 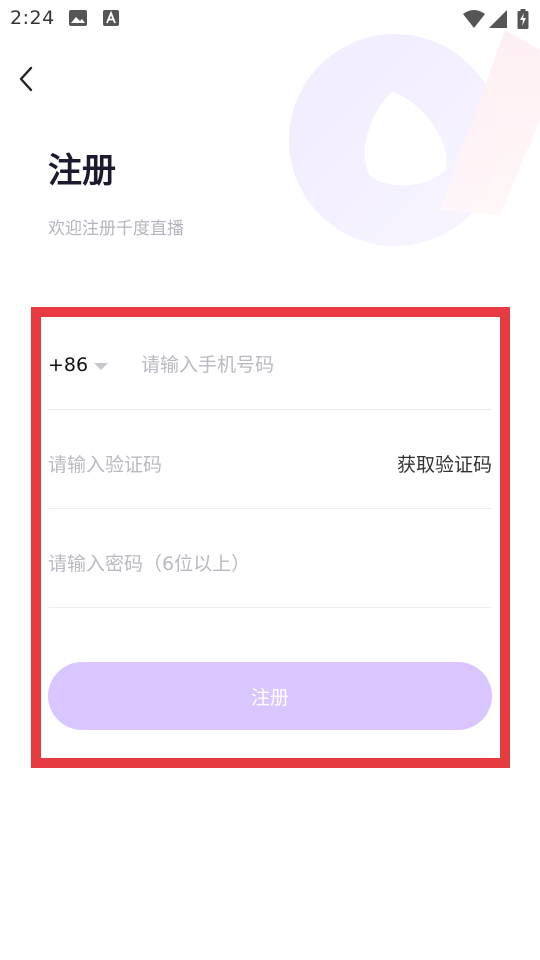 What do you see at coordinates (311, 365) in the screenshot?
I see `phone-input` at bounding box center [311, 365].